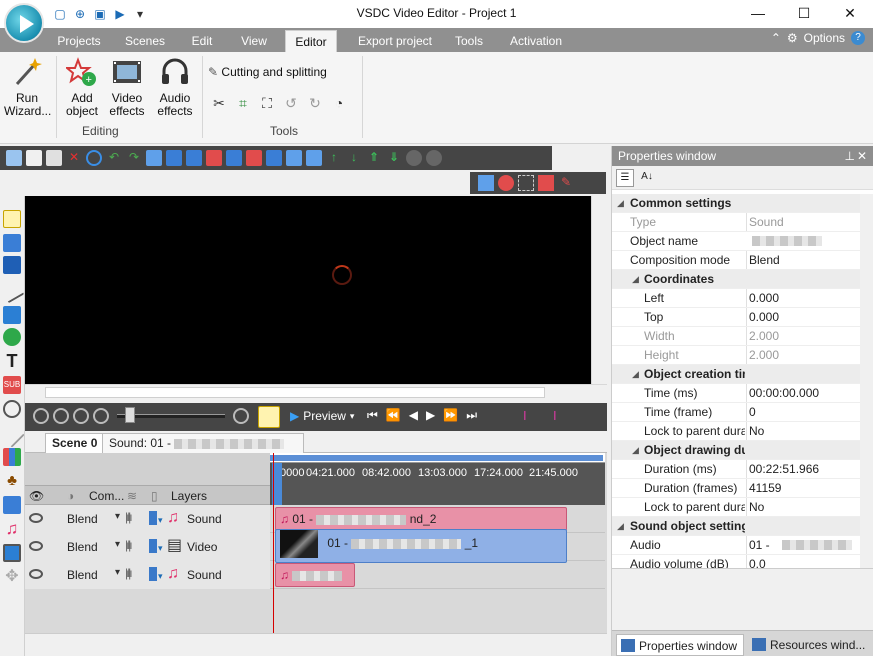 This screenshot has height=656, width=873. I want to click on sound-clip: ♫ 01 - nd_2, so click(421, 519).